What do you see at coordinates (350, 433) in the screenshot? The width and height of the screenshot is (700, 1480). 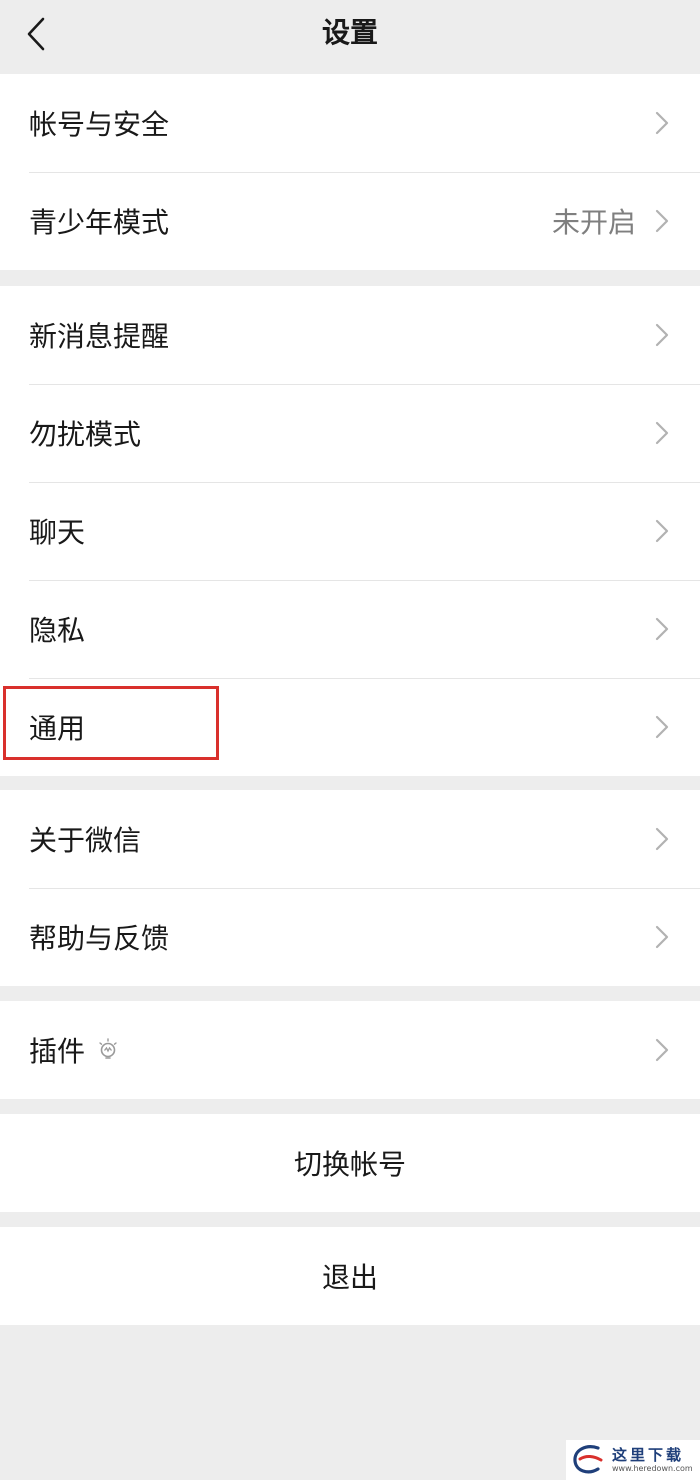 I see `settings-item-do-not-disturb: 勿扰模式` at bounding box center [350, 433].